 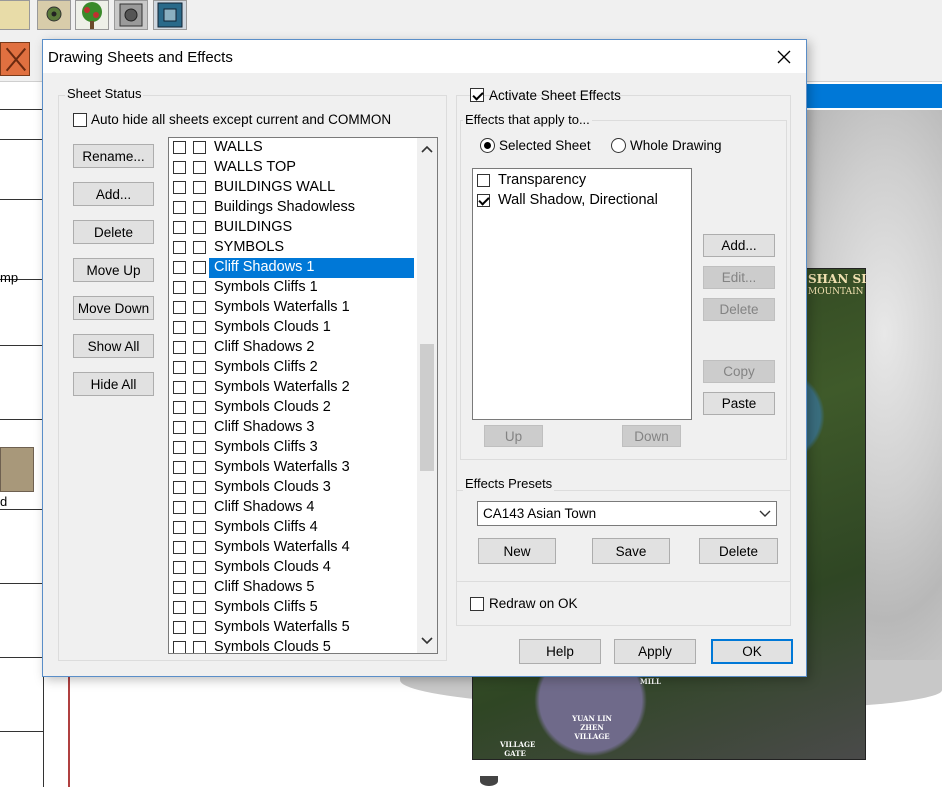 What do you see at coordinates (513, 436) in the screenshot?
I see `move-effect-up-button: Up` at bounding box center [513, 436].